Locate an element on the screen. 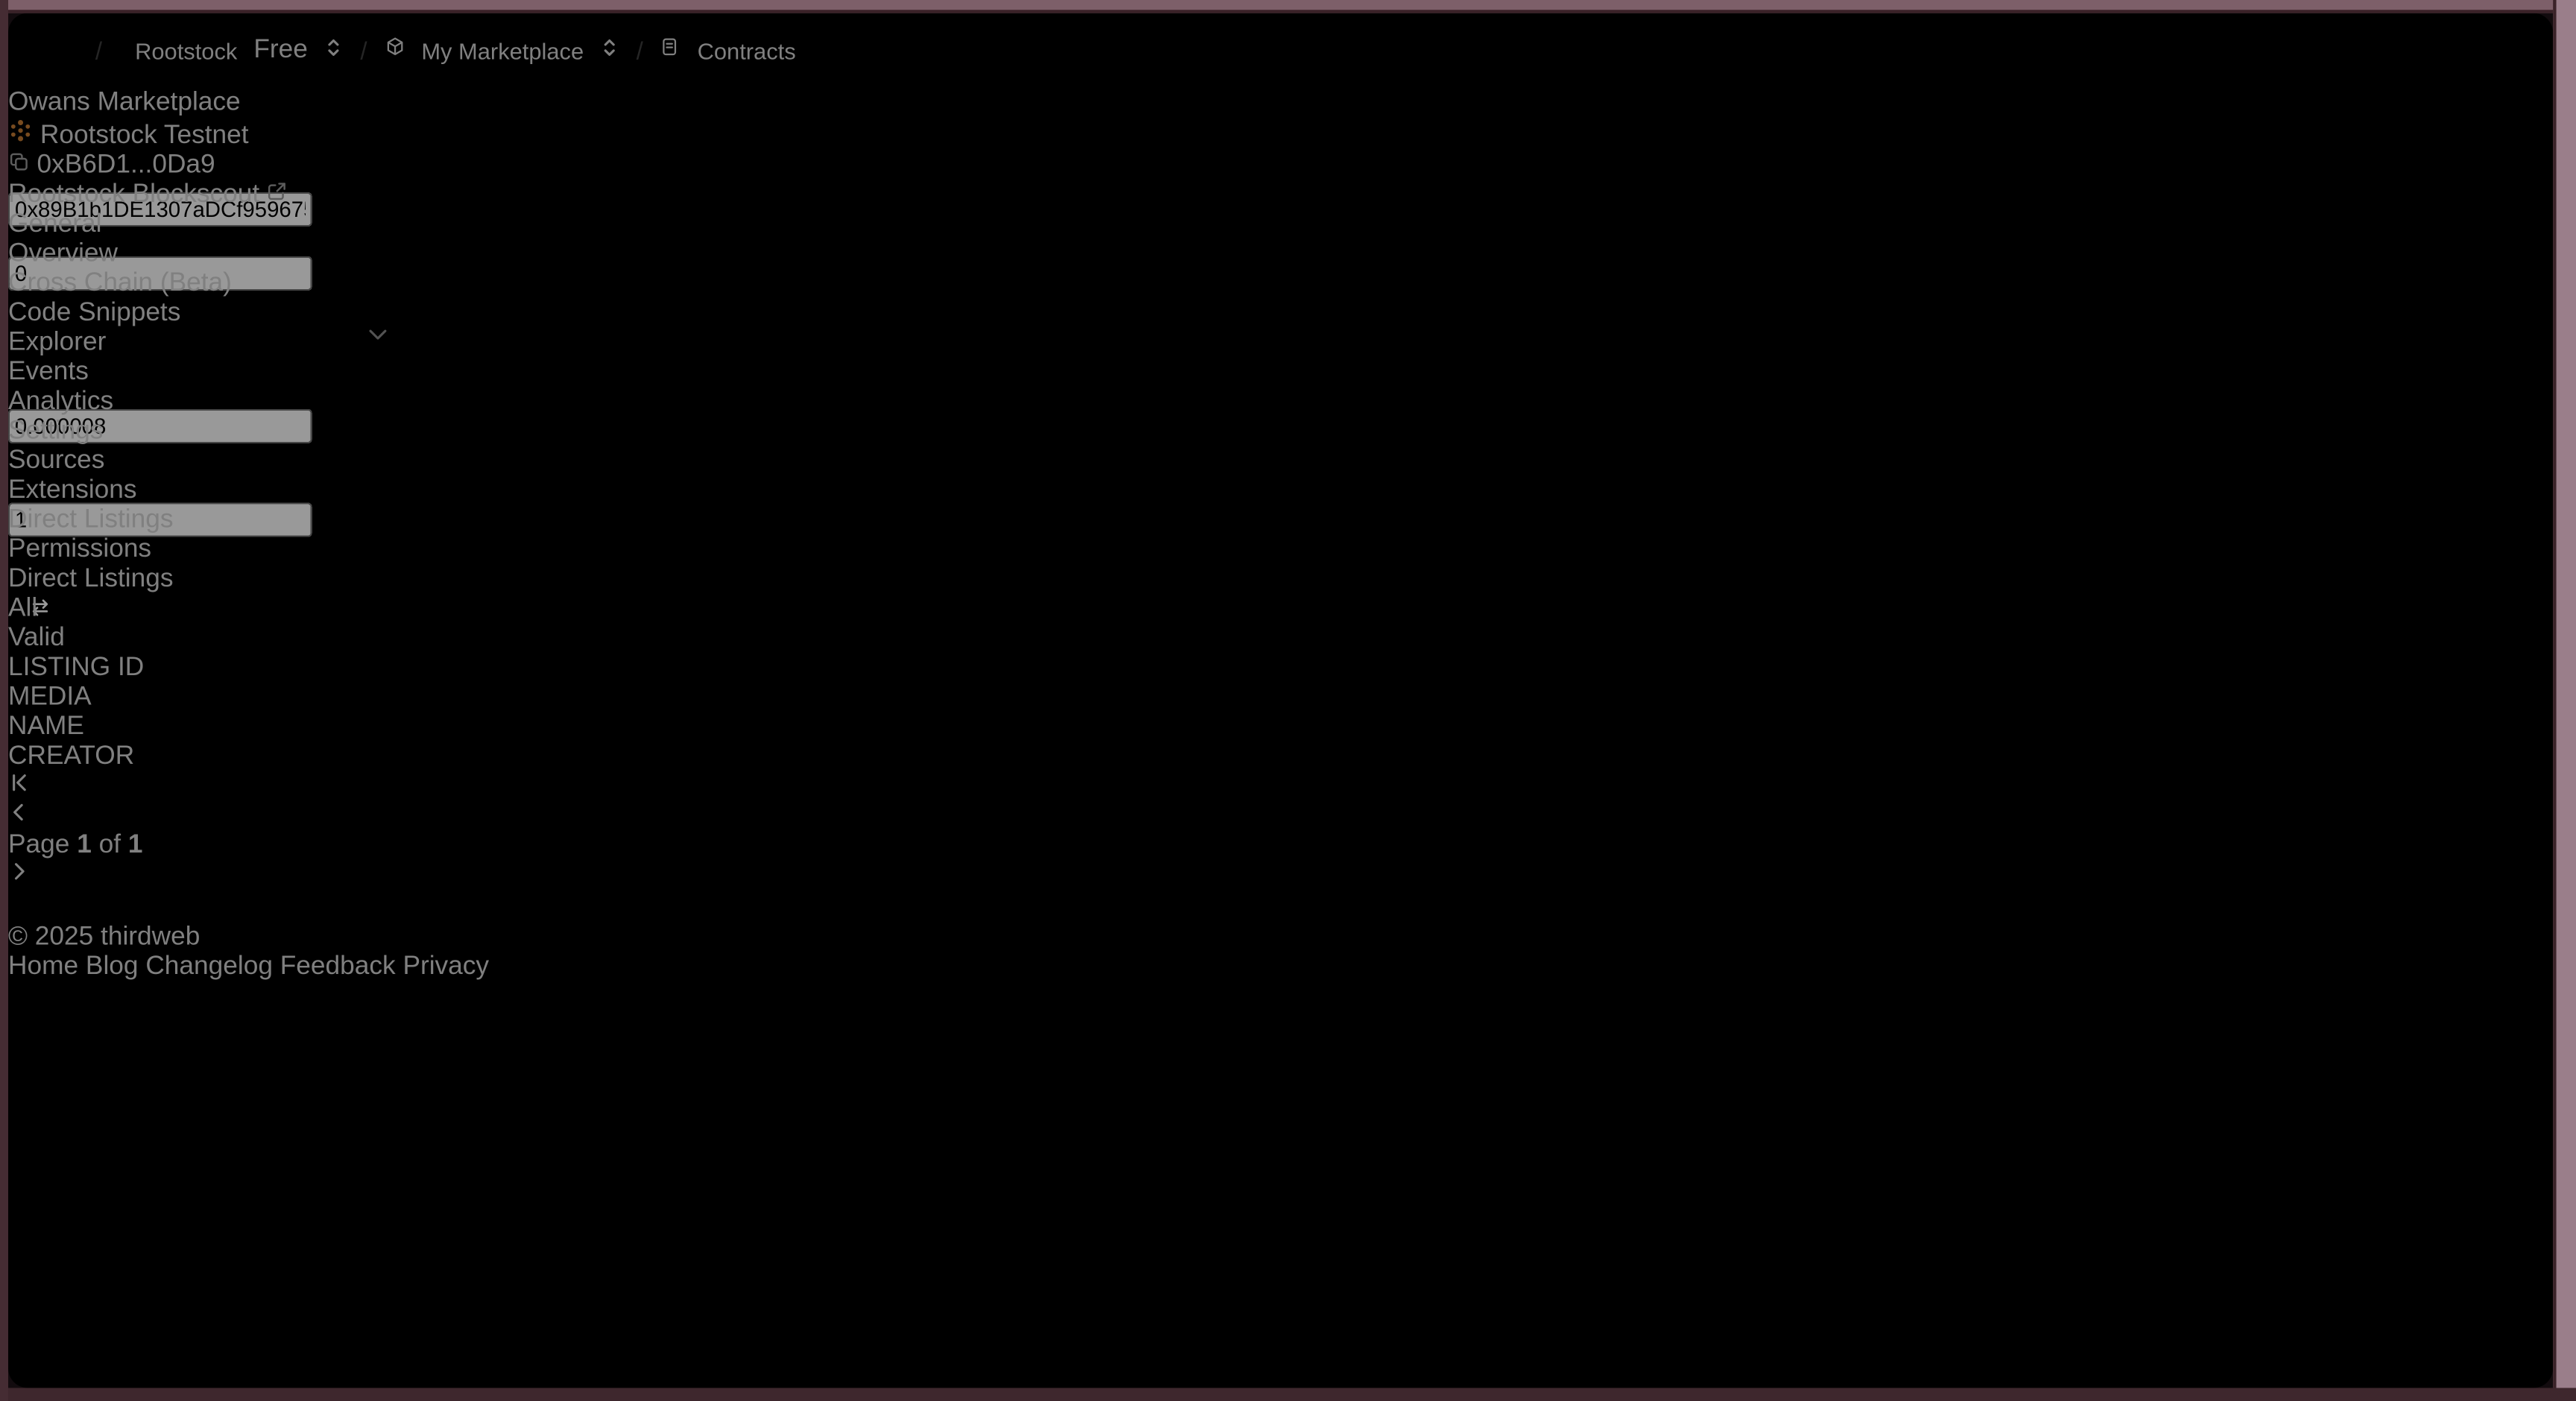 This screenshot has width=2576, height=1401. window-frame-right is located at coordinates (2564, 700).